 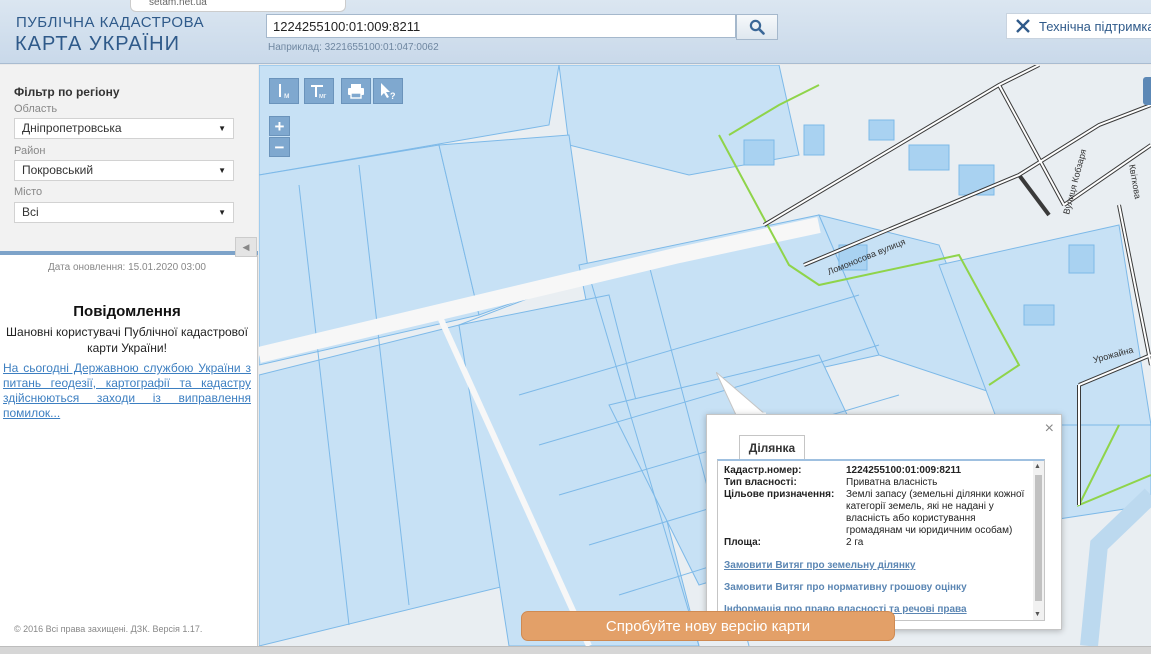 What do you see at coordinates (110, 22) in the screenshot?
I see `logo-title-line1: ПУБЛІЧНА КАДАСТРОВА` at bounding box center [110, 22].